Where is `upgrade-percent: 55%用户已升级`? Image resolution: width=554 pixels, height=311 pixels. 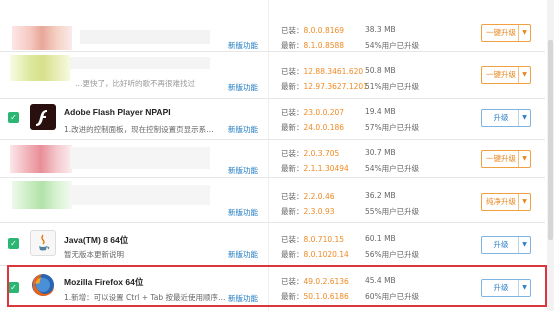
upgrade-percent: 55%用户已升级 is located at coordinates (392, 211).